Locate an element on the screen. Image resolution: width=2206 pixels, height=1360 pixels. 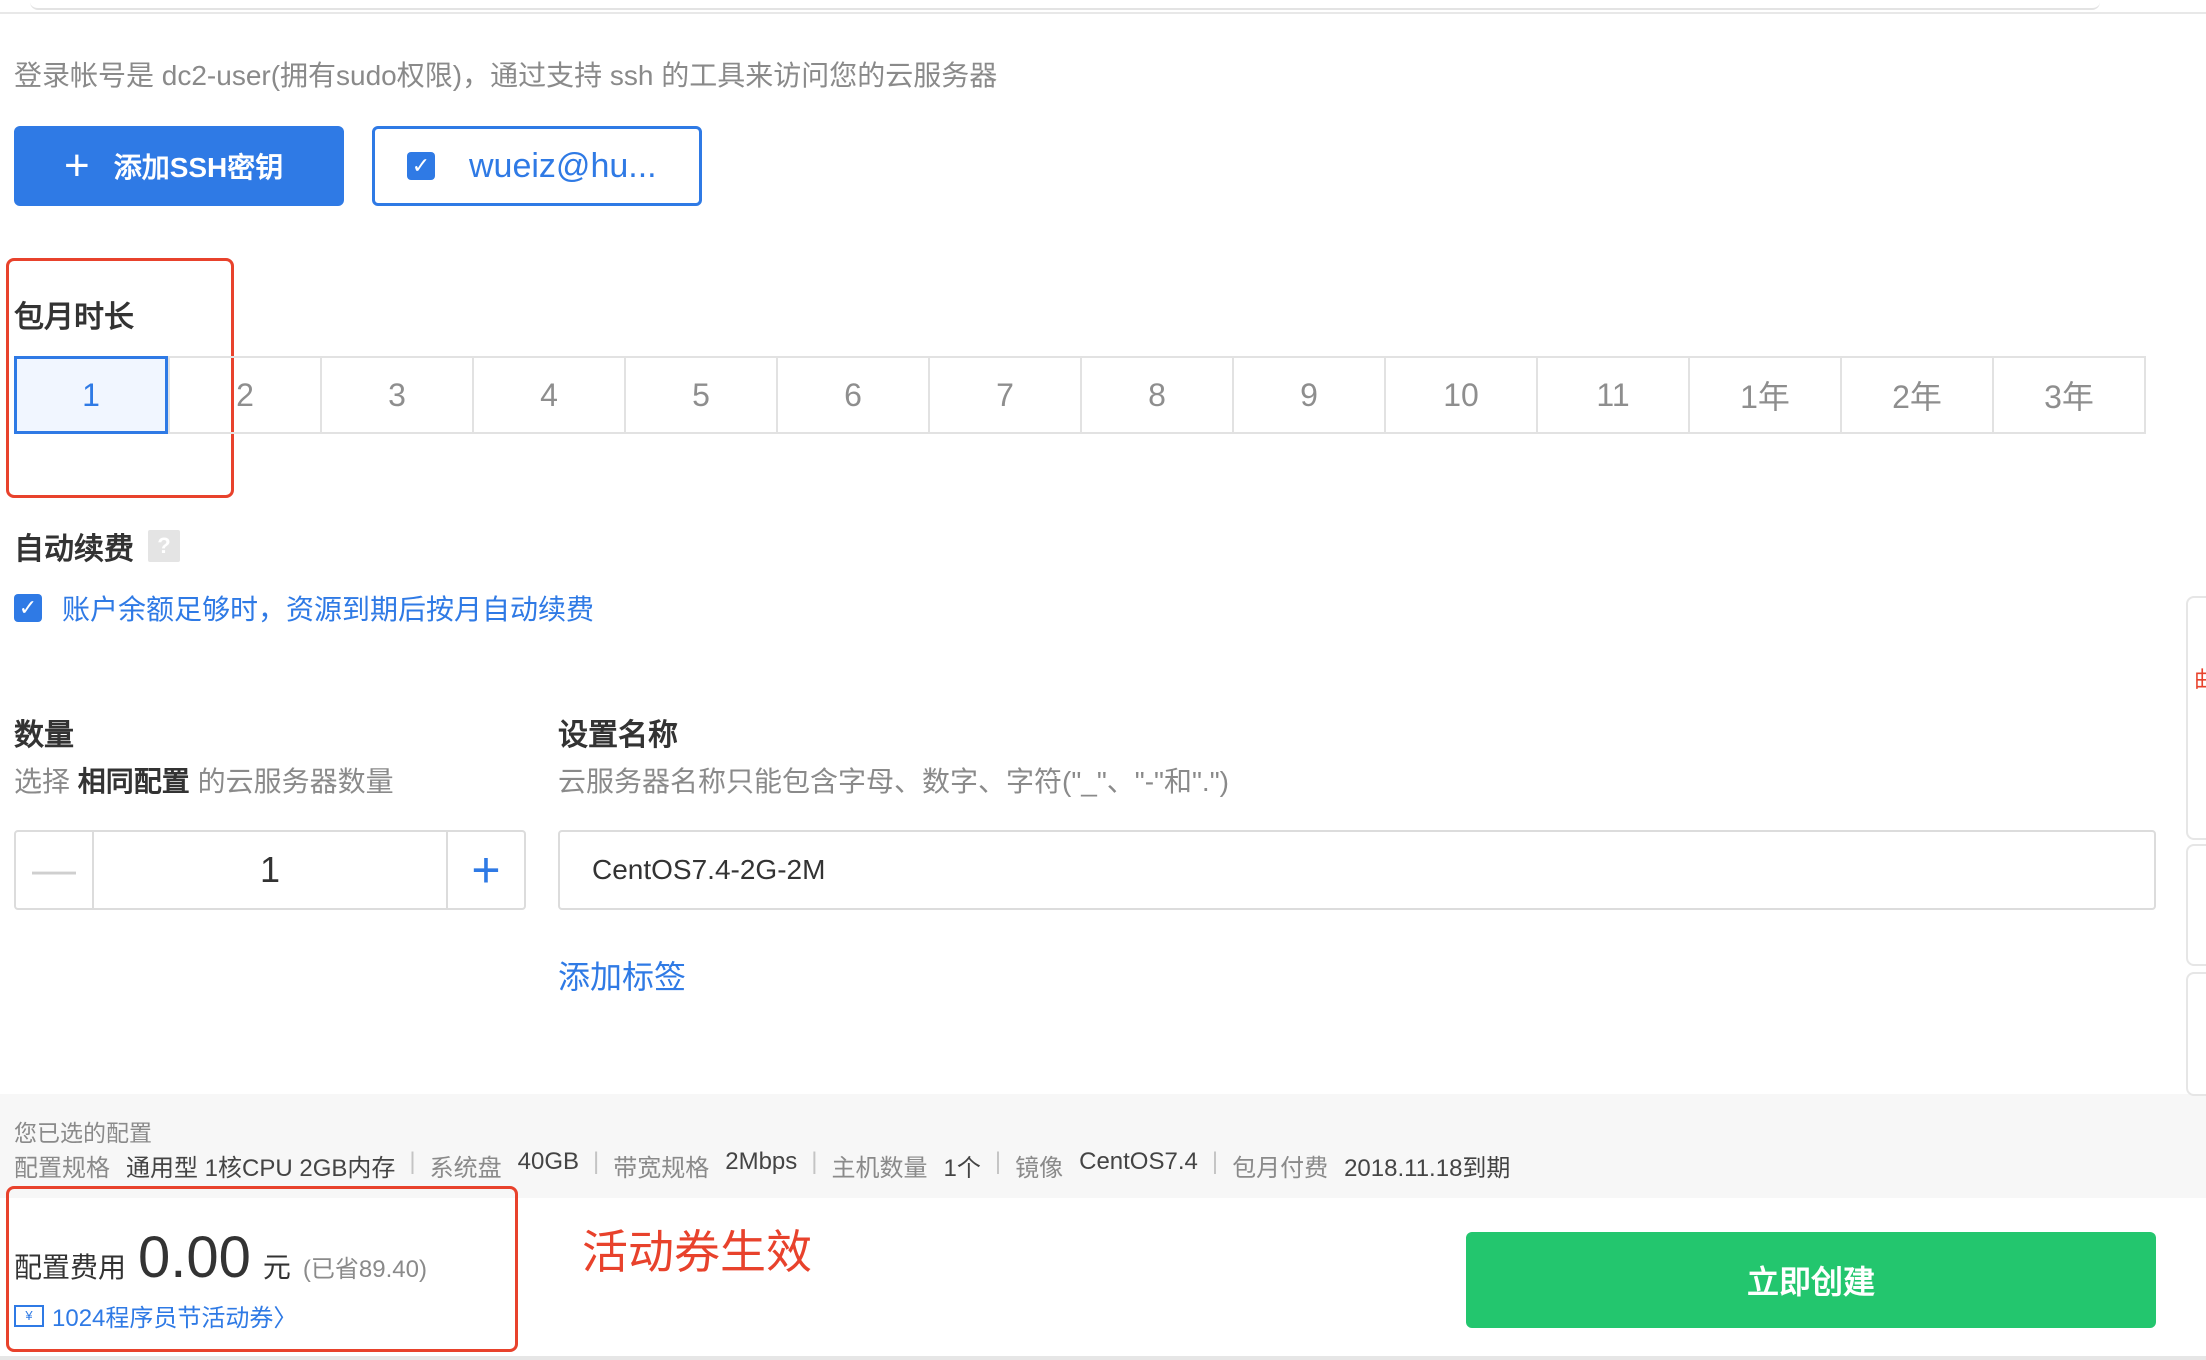
month-option-4: 4 is located at coordinates (548, 395).